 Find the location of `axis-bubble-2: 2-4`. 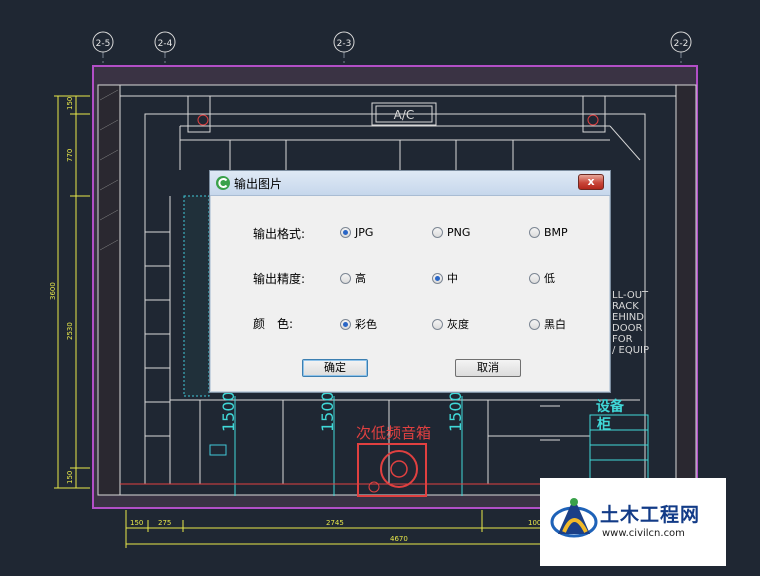

axis-bubble-2: 2-4 is located at coordinates (165, 42).